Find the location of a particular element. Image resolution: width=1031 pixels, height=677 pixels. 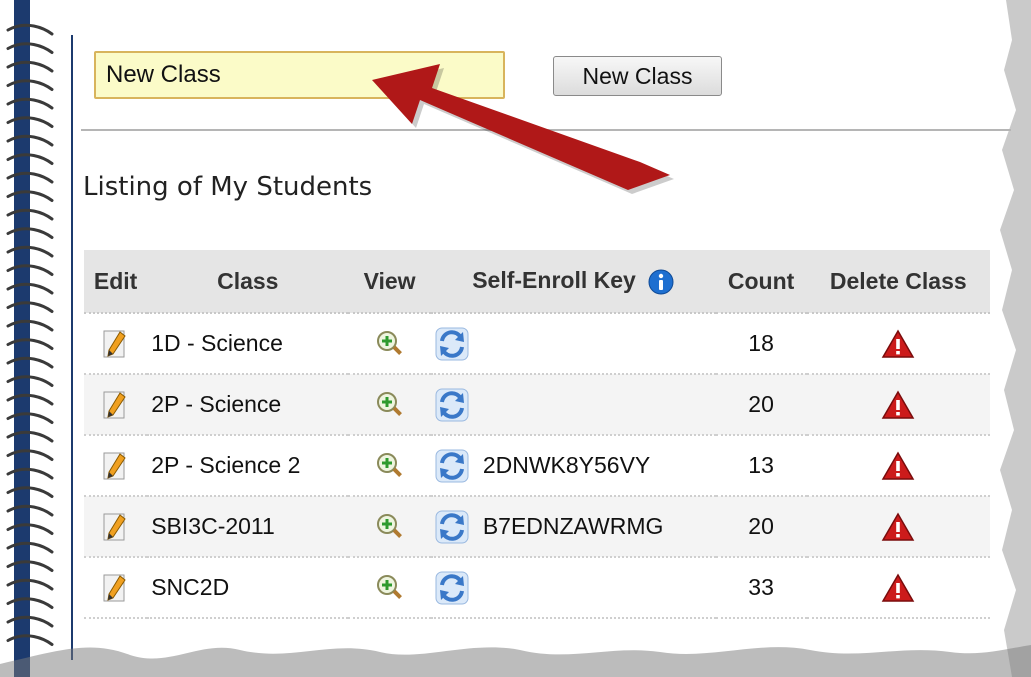

header-delete-class: Delete Class is located at coordinates (898, 282).